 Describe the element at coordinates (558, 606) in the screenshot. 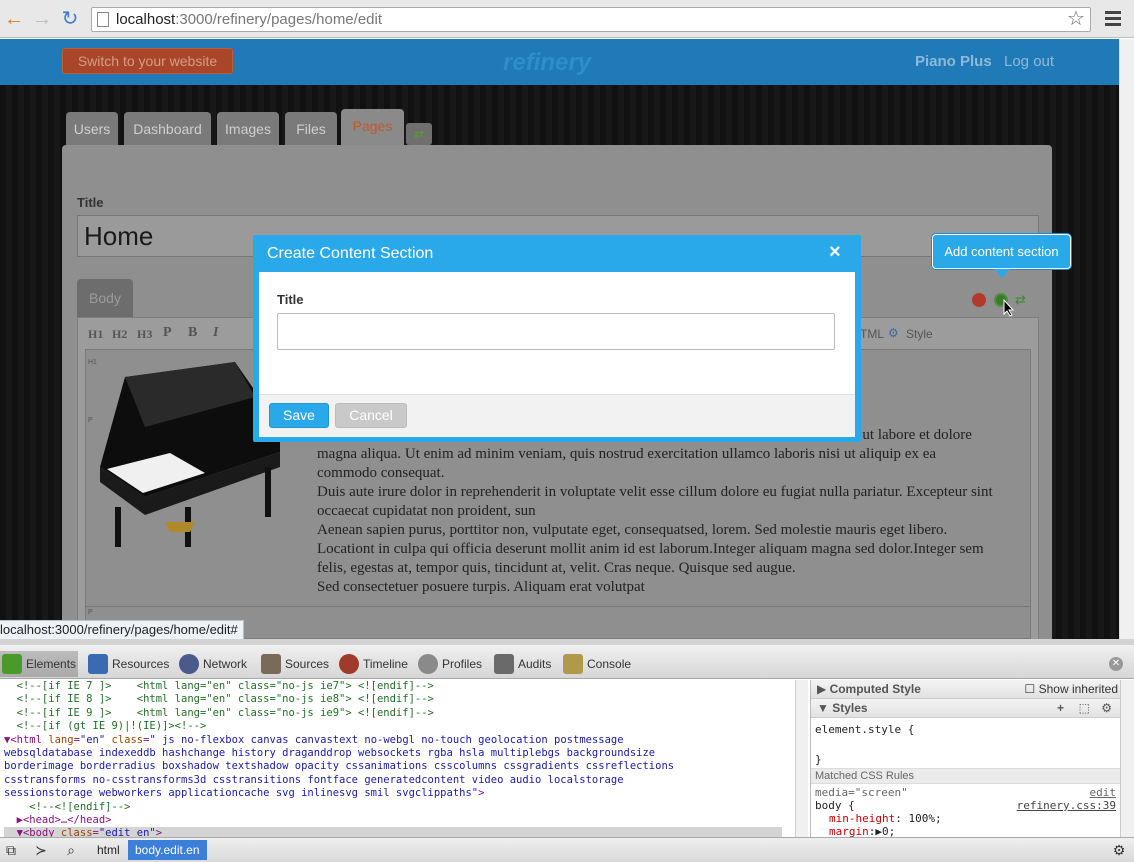

I see `paragraph-divider` at that location.